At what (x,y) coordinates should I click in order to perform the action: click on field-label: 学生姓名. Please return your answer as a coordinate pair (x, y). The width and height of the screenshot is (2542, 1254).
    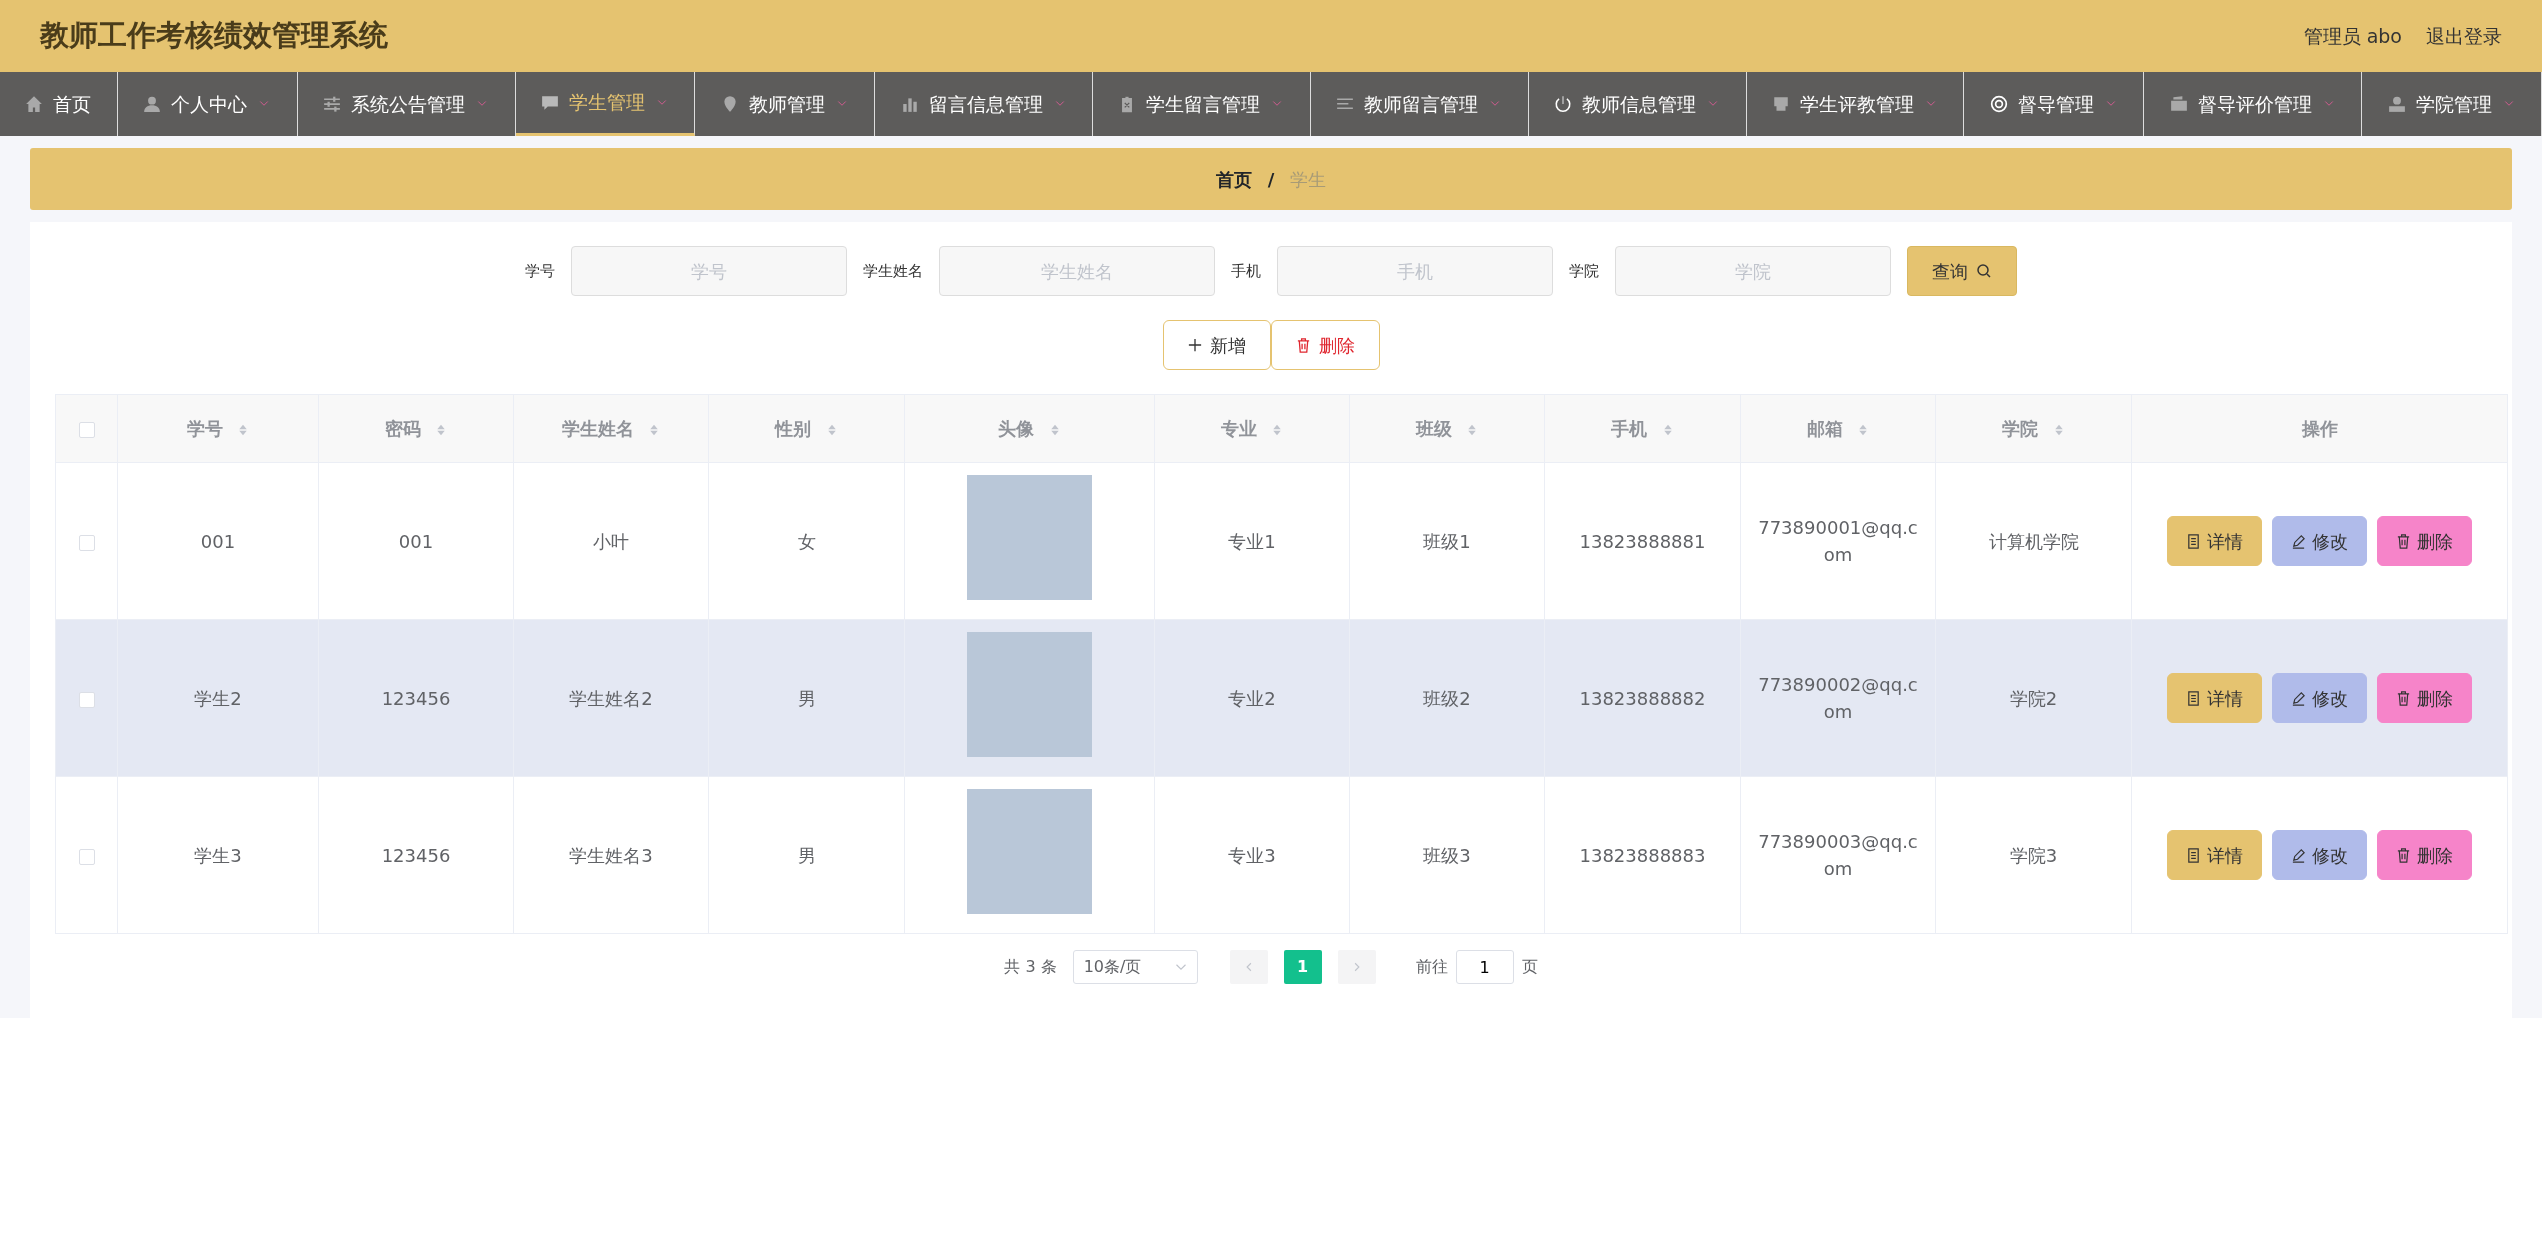
    Looking at the image, I should click on (893, 271).